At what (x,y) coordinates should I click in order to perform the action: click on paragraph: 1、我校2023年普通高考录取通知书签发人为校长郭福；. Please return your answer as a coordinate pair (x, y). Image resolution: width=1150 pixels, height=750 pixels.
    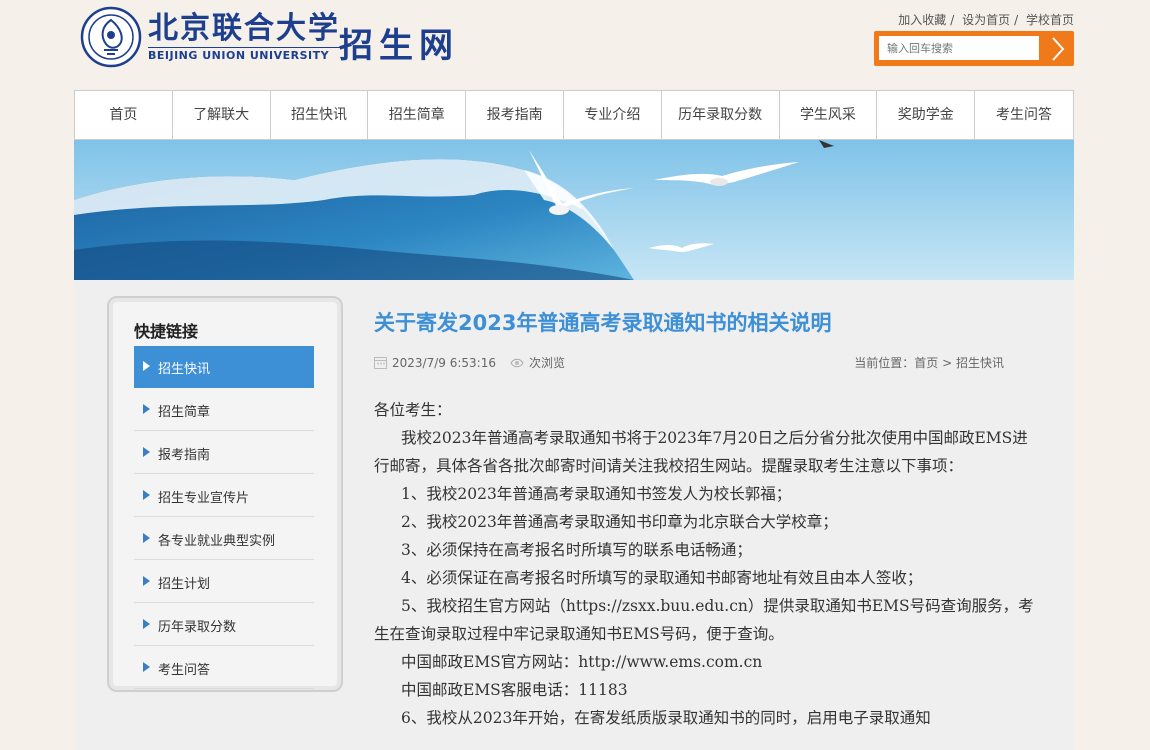
    Looking at the image, I should click on (596, 494).